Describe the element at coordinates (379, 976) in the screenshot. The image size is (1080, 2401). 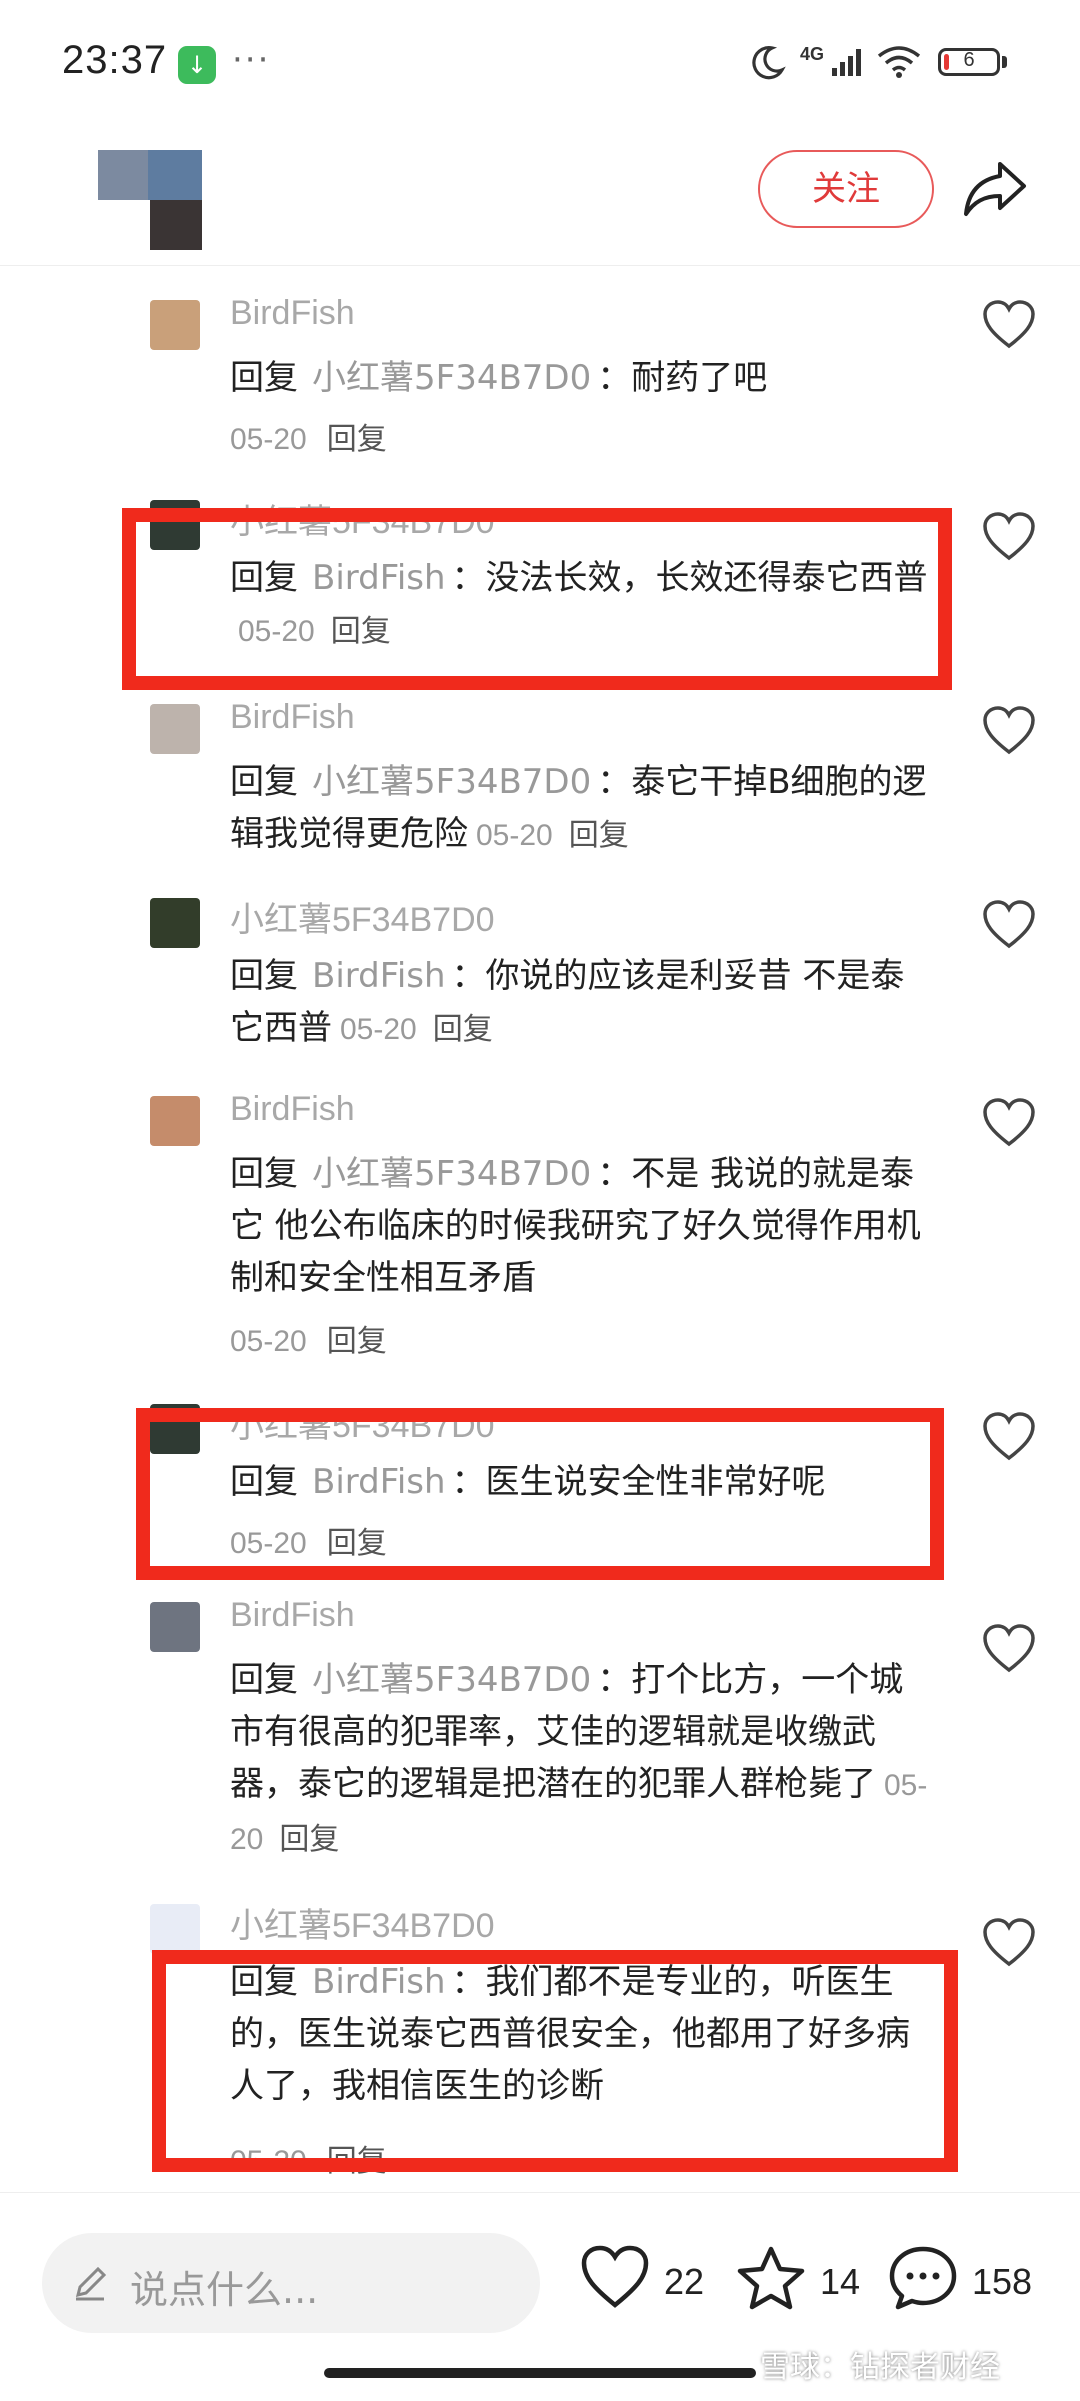
I see `reply-target: BirdFish` at that location.